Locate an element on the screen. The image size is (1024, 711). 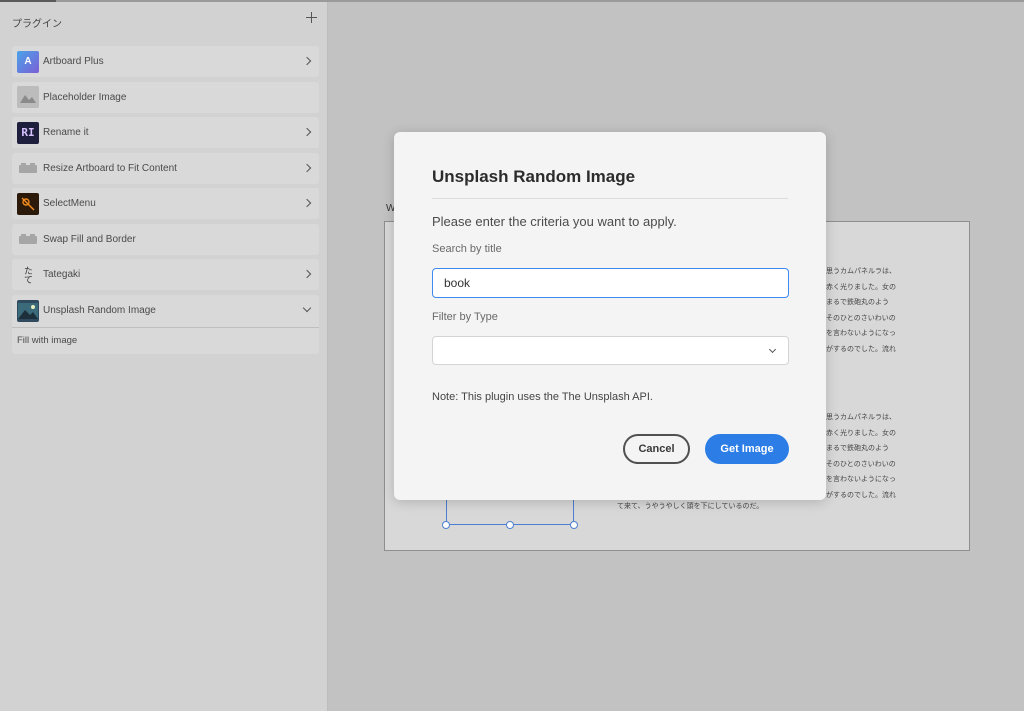
dialog-divider is located at coordinates (610, 198).